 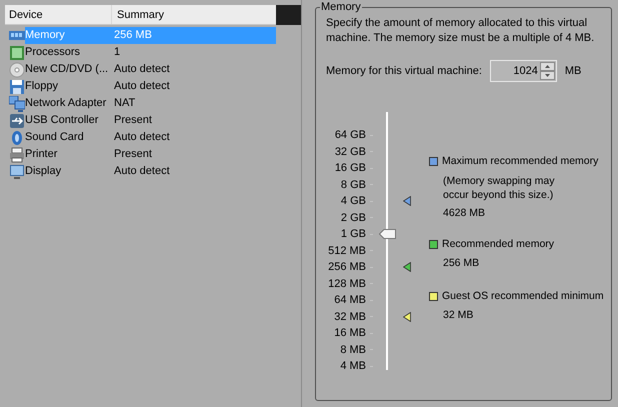 What do you see at coordinates (353, 366) in the screenshot?
I see `scale-label: 4 MB` at bounding box center [353, 366].